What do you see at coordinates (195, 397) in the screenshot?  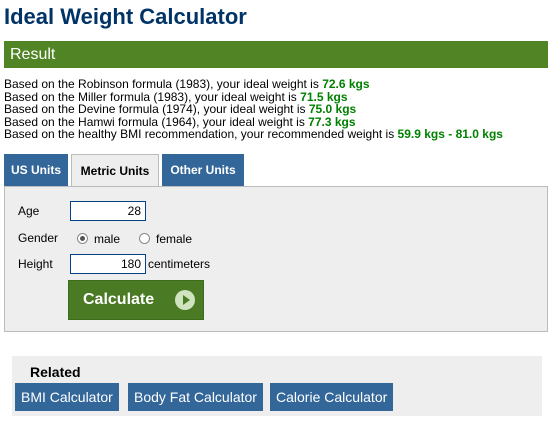 I see `body-fat-calculator-link: Body Fat Calculator` at bounding box center [195, 397].